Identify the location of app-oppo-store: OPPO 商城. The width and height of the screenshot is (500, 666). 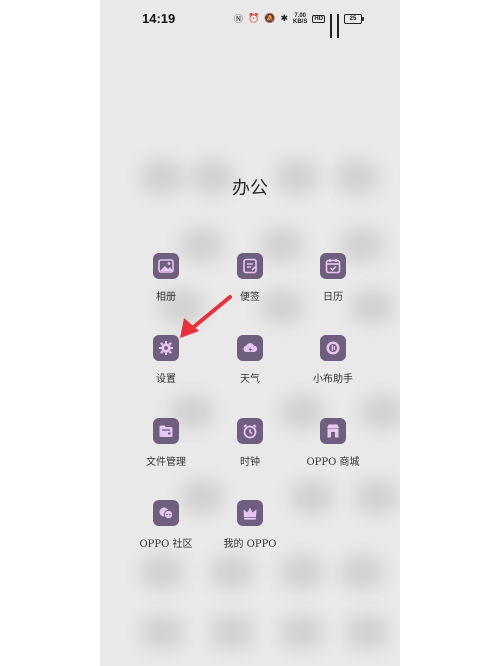
(333, 443).